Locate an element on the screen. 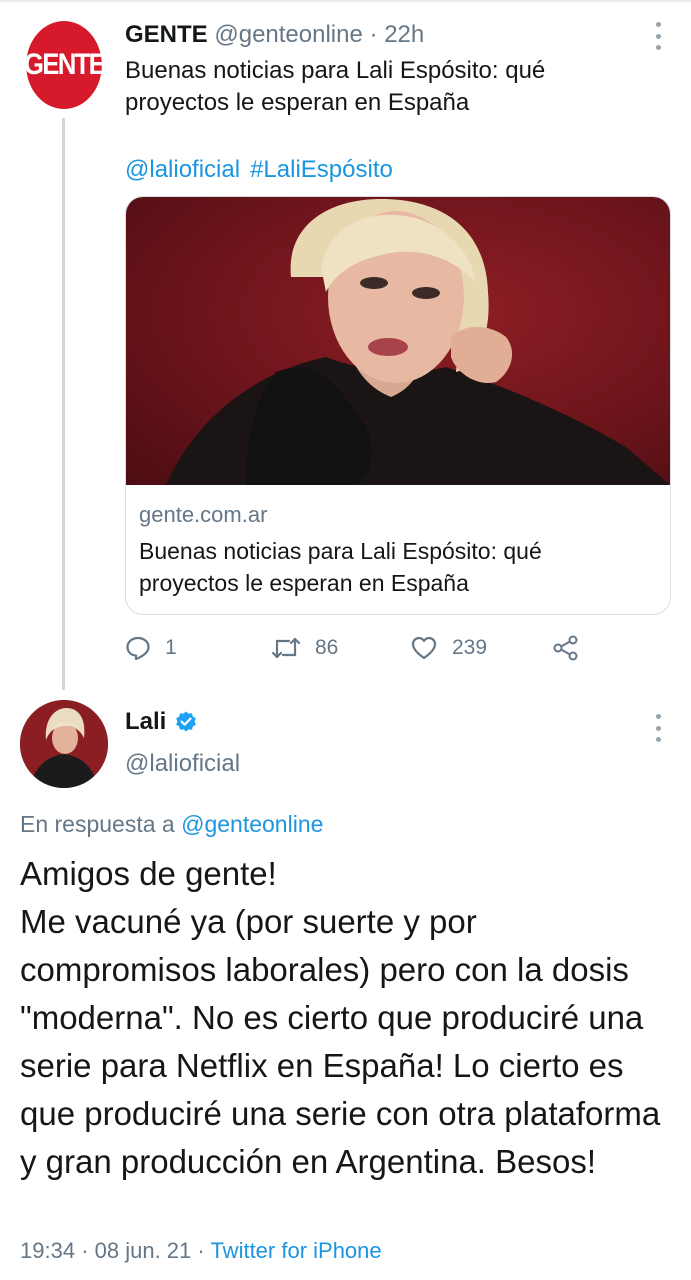 This screenshot has width=691, height=1280. retweet-icon is located at coordinates (286, 648).